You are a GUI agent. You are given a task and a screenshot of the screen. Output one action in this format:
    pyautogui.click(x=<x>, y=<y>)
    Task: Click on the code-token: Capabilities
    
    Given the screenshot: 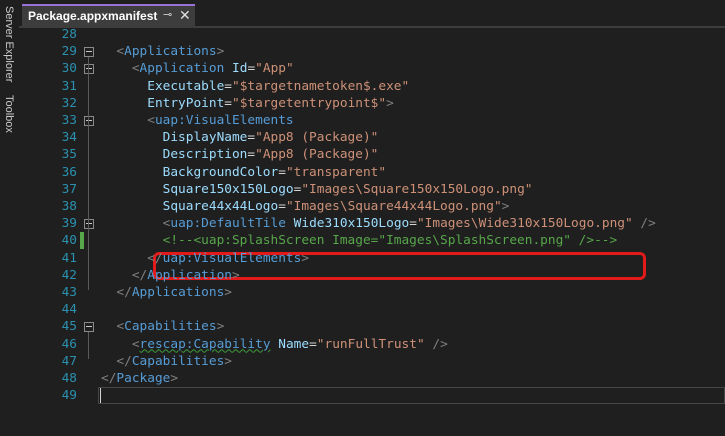 What is the action you would take?
    pyautogui.click(x=178, y=361)
    